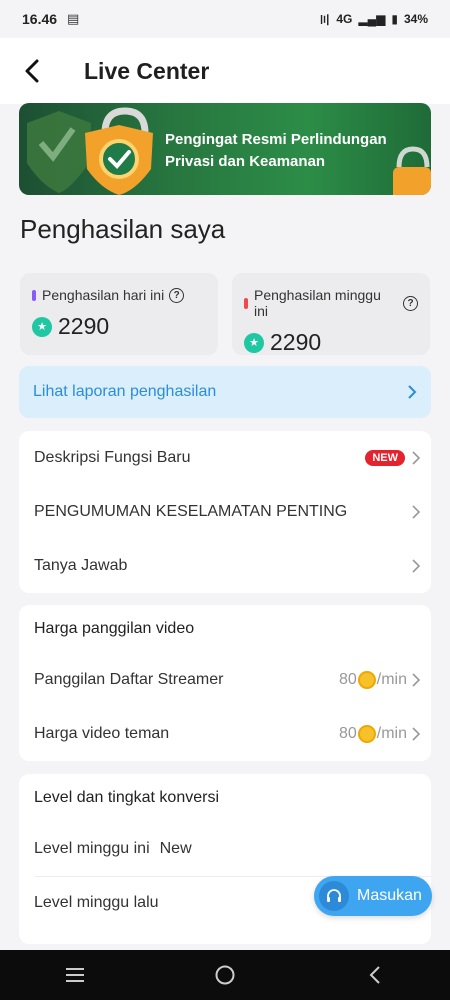 The width and height of the screenshot is (450, 1000). I want to click on week-income-label: Penghasilan minggu ini, so click(317, 303).